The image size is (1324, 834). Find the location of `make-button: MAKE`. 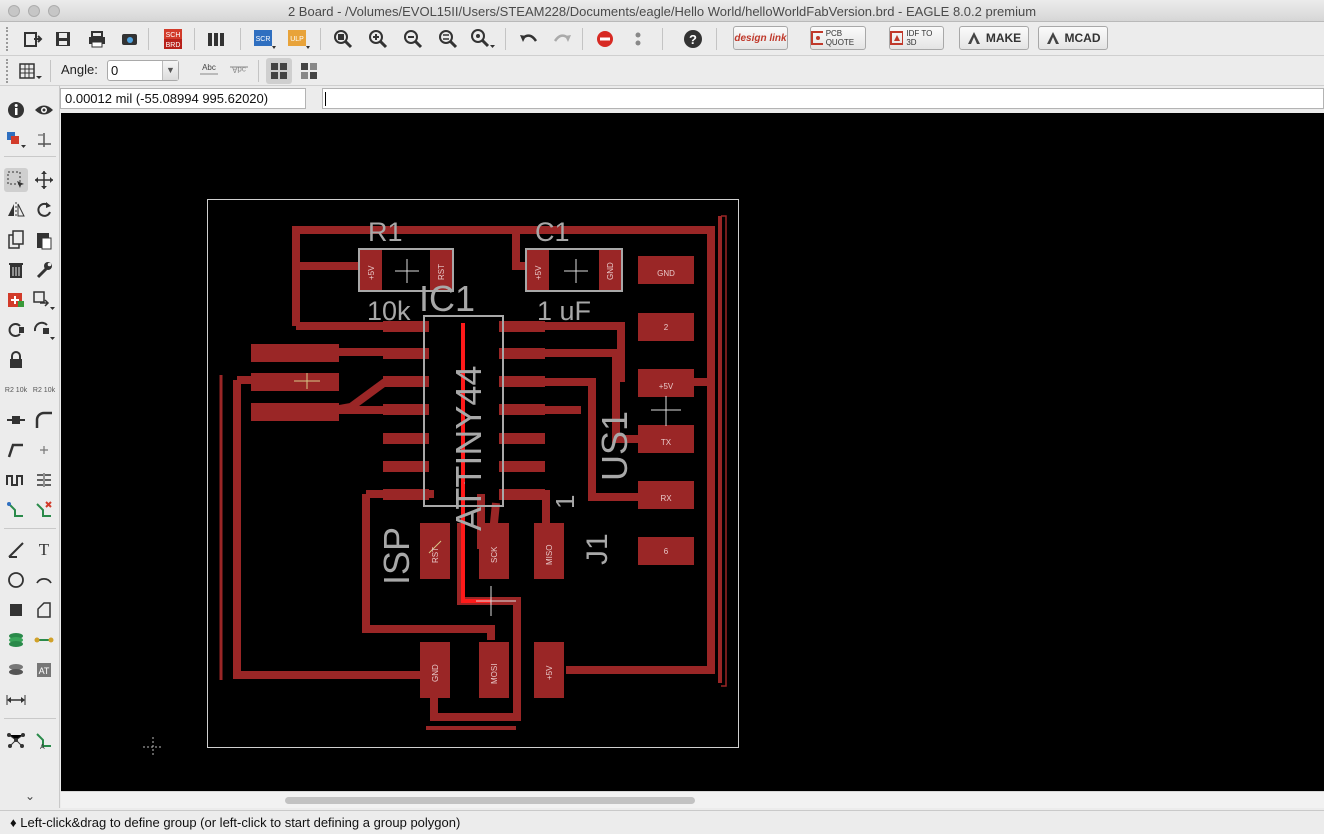

make-button: MAKE is located at coordinates (994, 38).